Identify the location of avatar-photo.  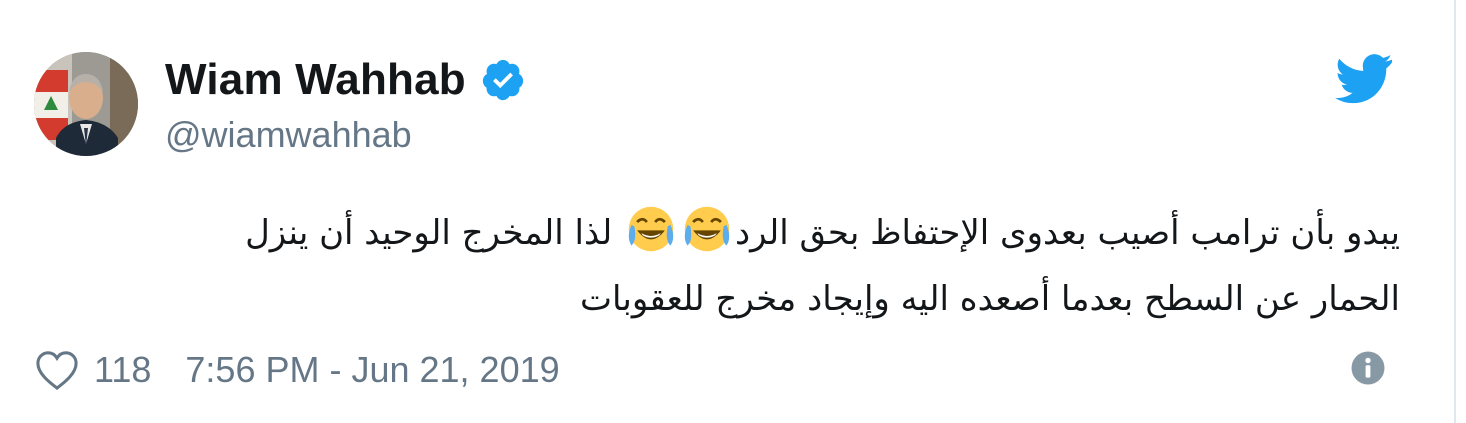
(86, 104).